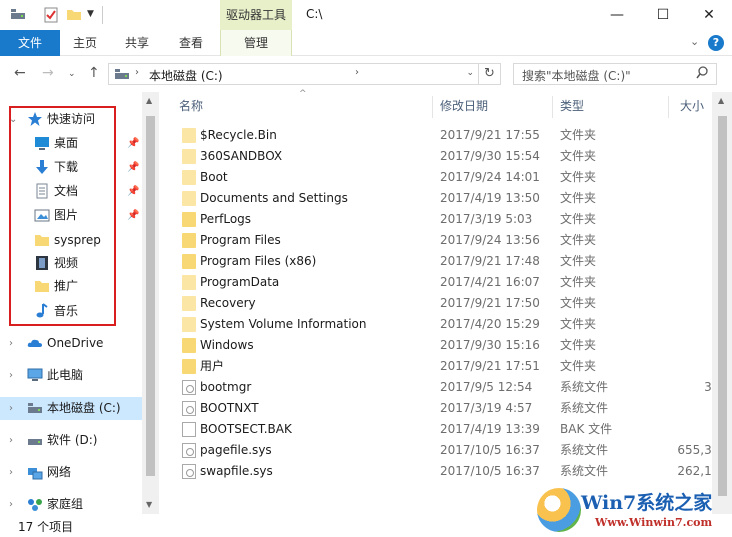 This screenshot has height=537, width=732. Describe the element at coordinates (495, 106) in the screenshot. I see `column-header-date: 修改日期` at that location.